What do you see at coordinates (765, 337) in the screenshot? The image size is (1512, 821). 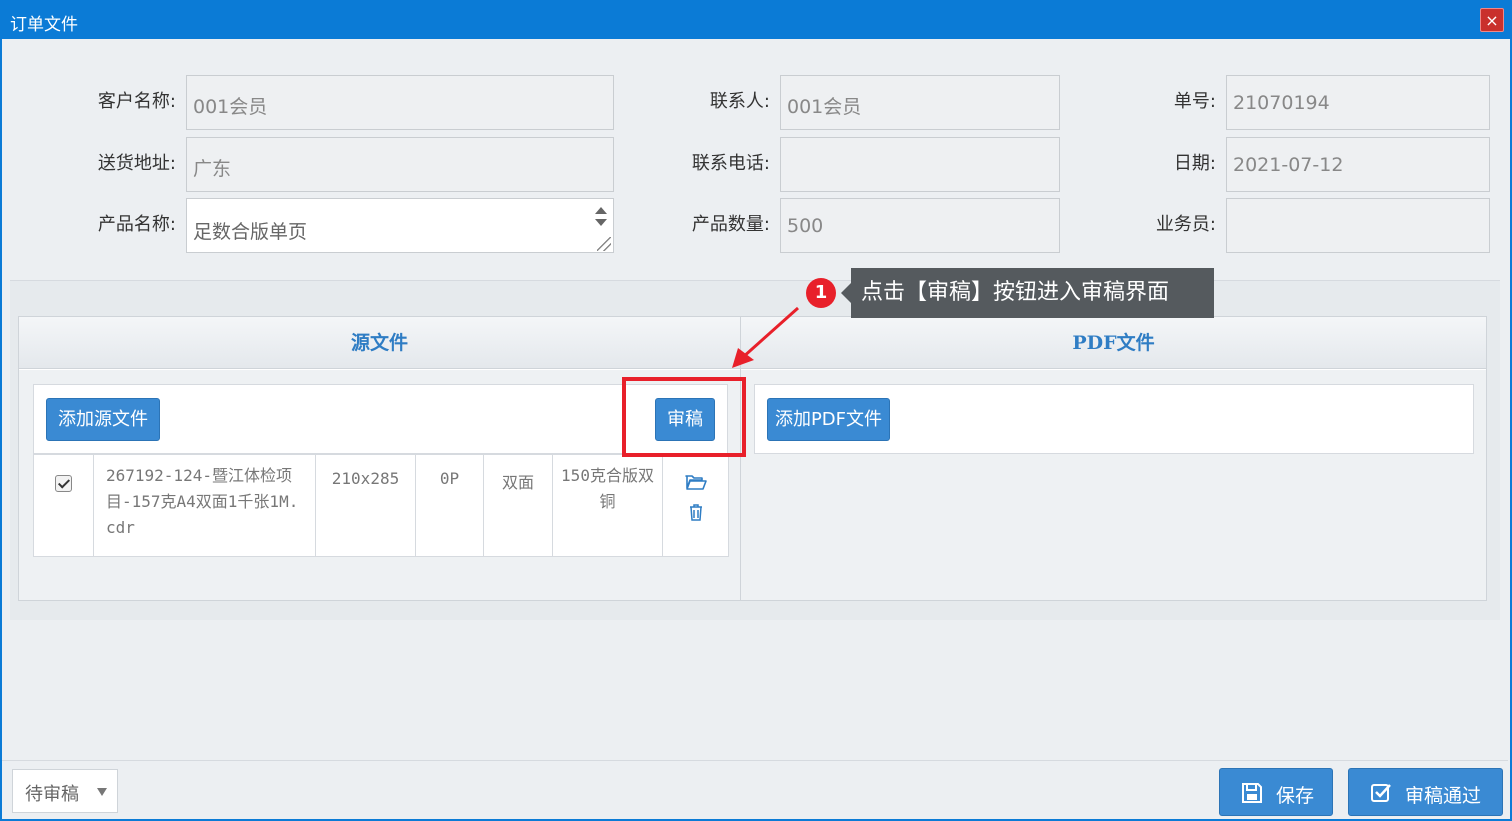 I see `annotation-arrow-icon` at bounding box center [765, 337].